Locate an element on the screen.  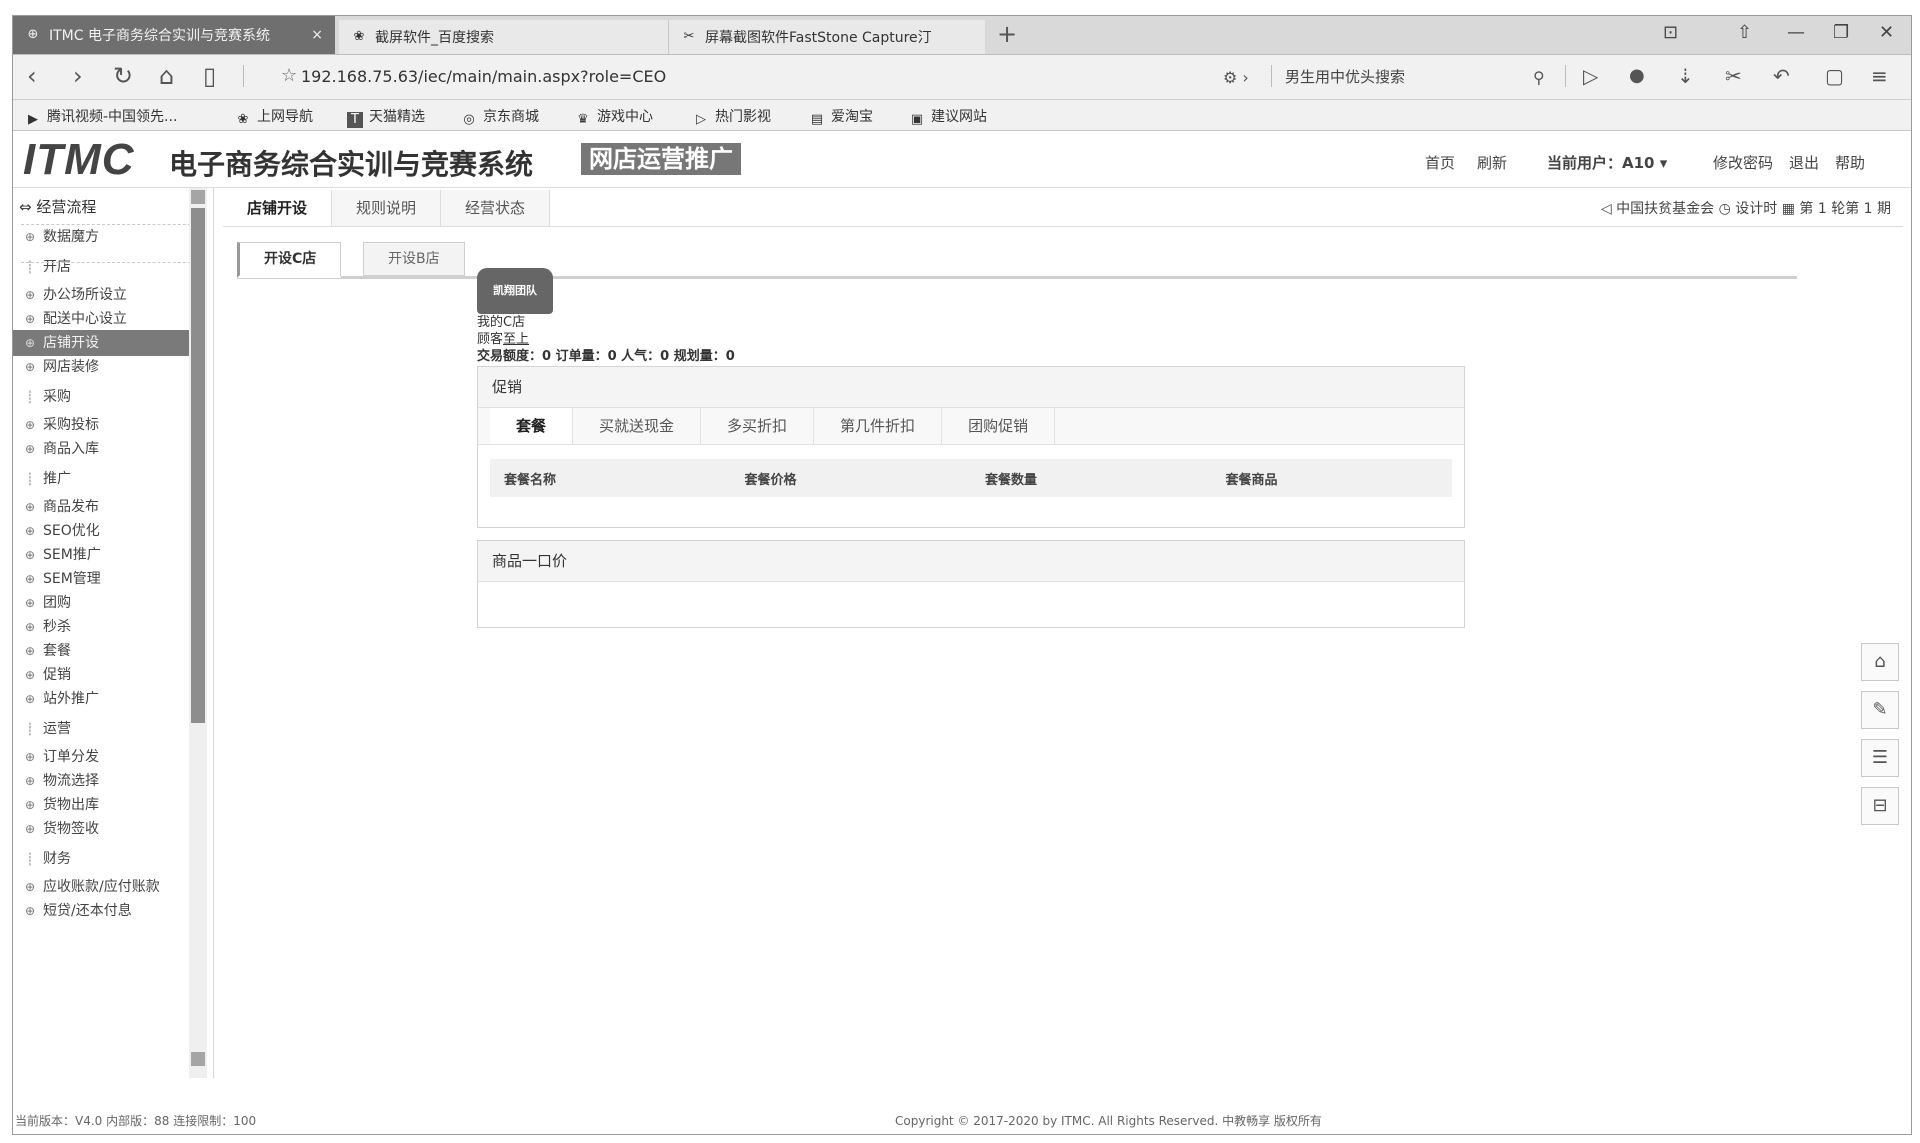
expand-icon: ⇔ is located at coordinates (28, 207).